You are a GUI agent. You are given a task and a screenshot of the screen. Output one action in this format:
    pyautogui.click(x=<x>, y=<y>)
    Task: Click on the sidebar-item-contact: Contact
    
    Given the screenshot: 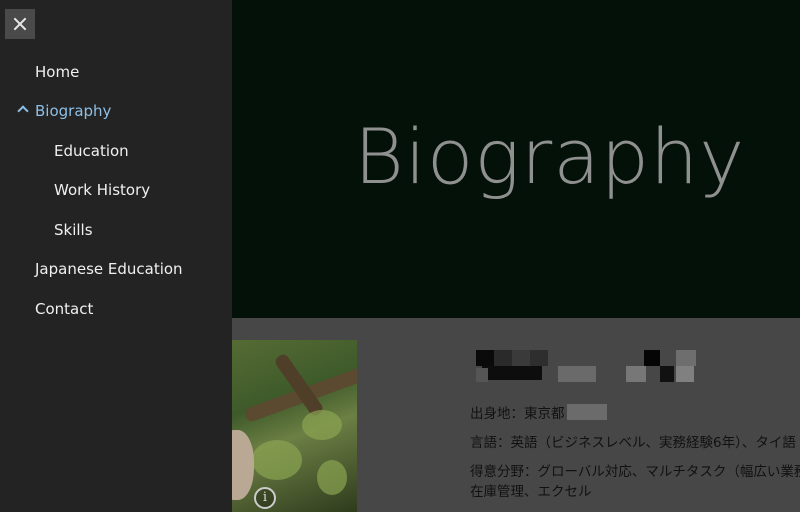 What is the action you would take?
    pyautogui.click(x=64, y=309)
    